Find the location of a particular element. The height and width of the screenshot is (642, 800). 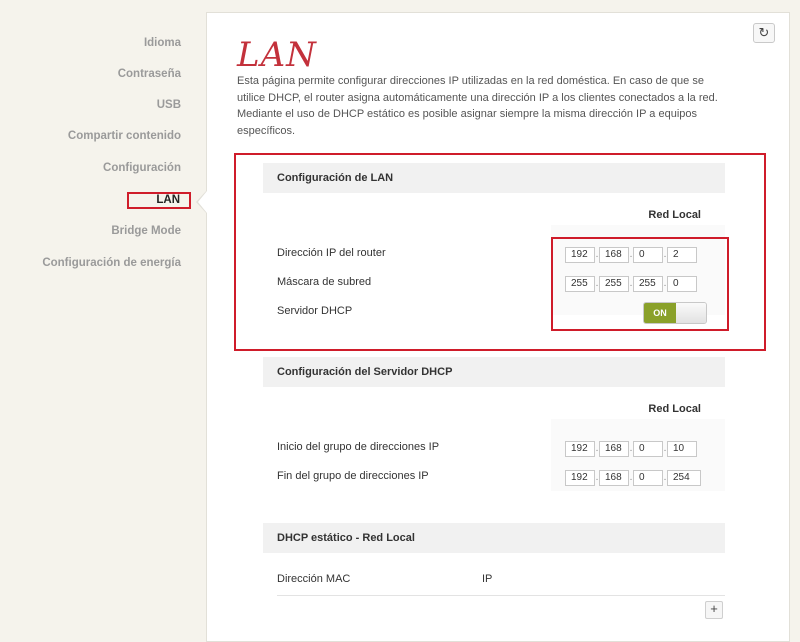

page-title: LAN is located at coordinates (277, 55).